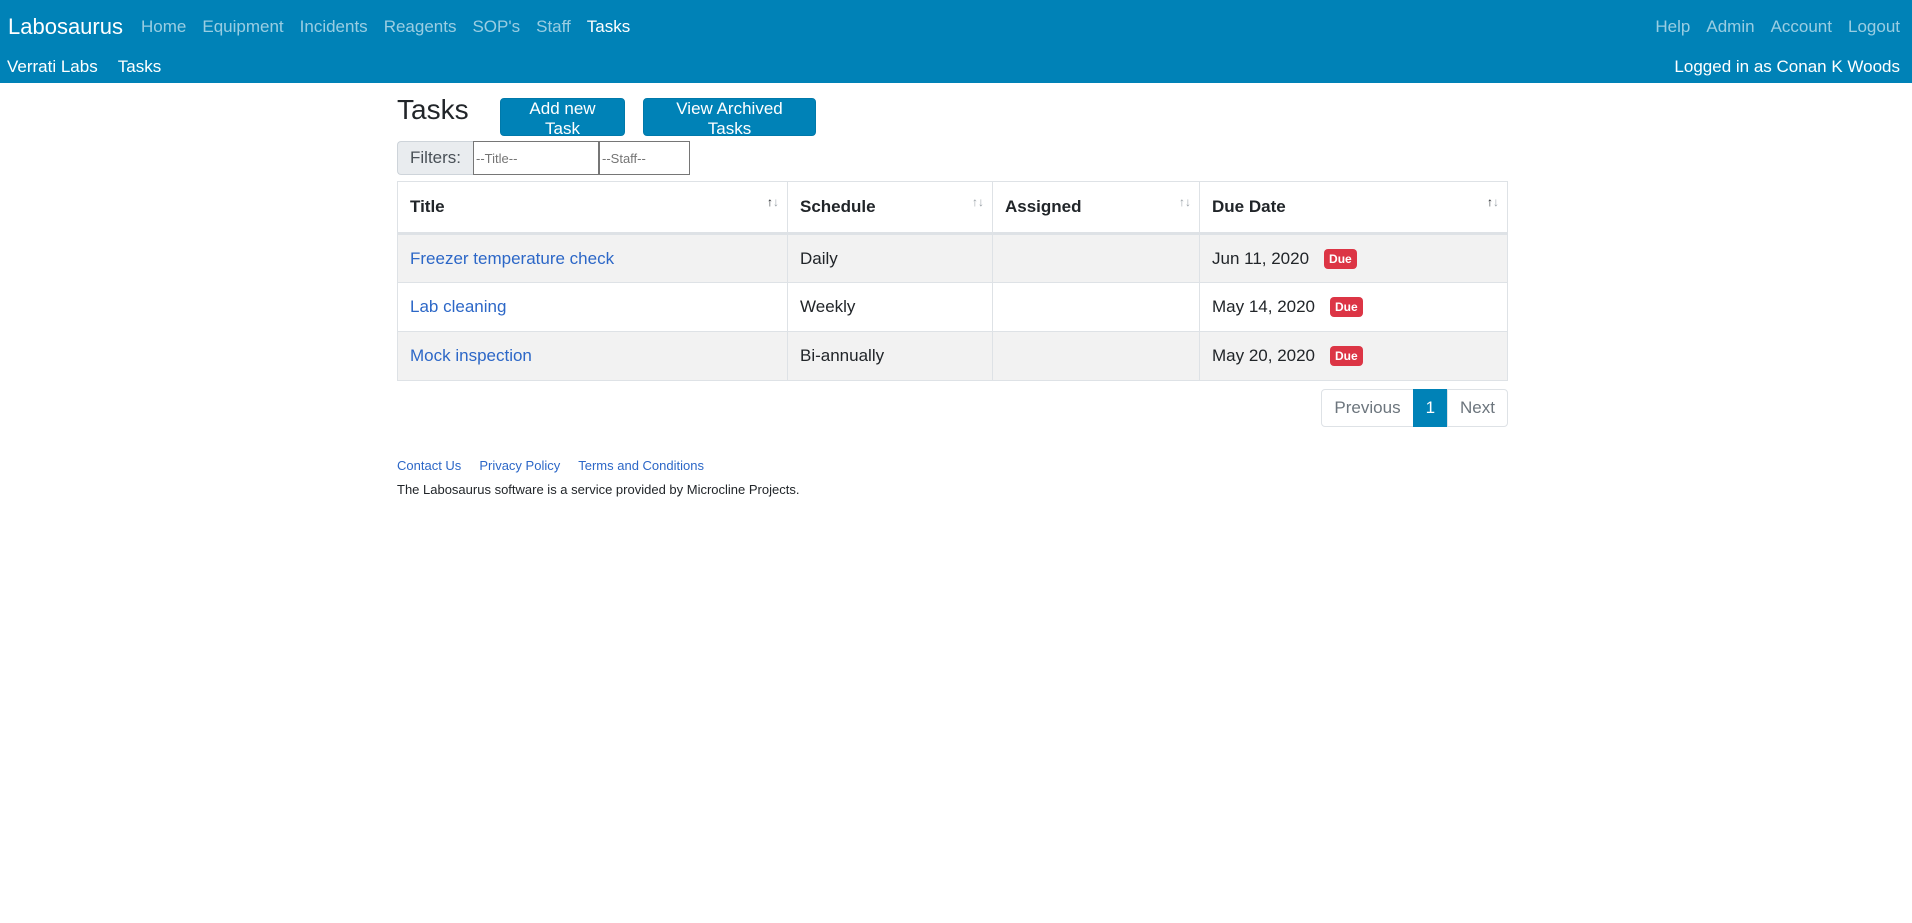  Describe the element at coordinates (729, 118) in the screenshot. I see `view-archived-button: View Archived Tasks` at that location.